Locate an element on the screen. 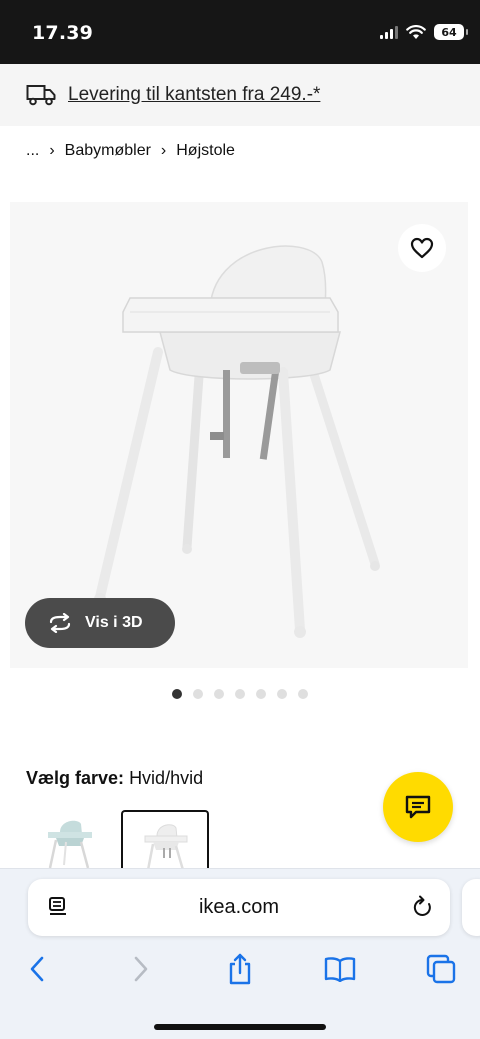 This screenshot has width=480, height=1039. status-icons: 64 is located at coordinates (424, 32).